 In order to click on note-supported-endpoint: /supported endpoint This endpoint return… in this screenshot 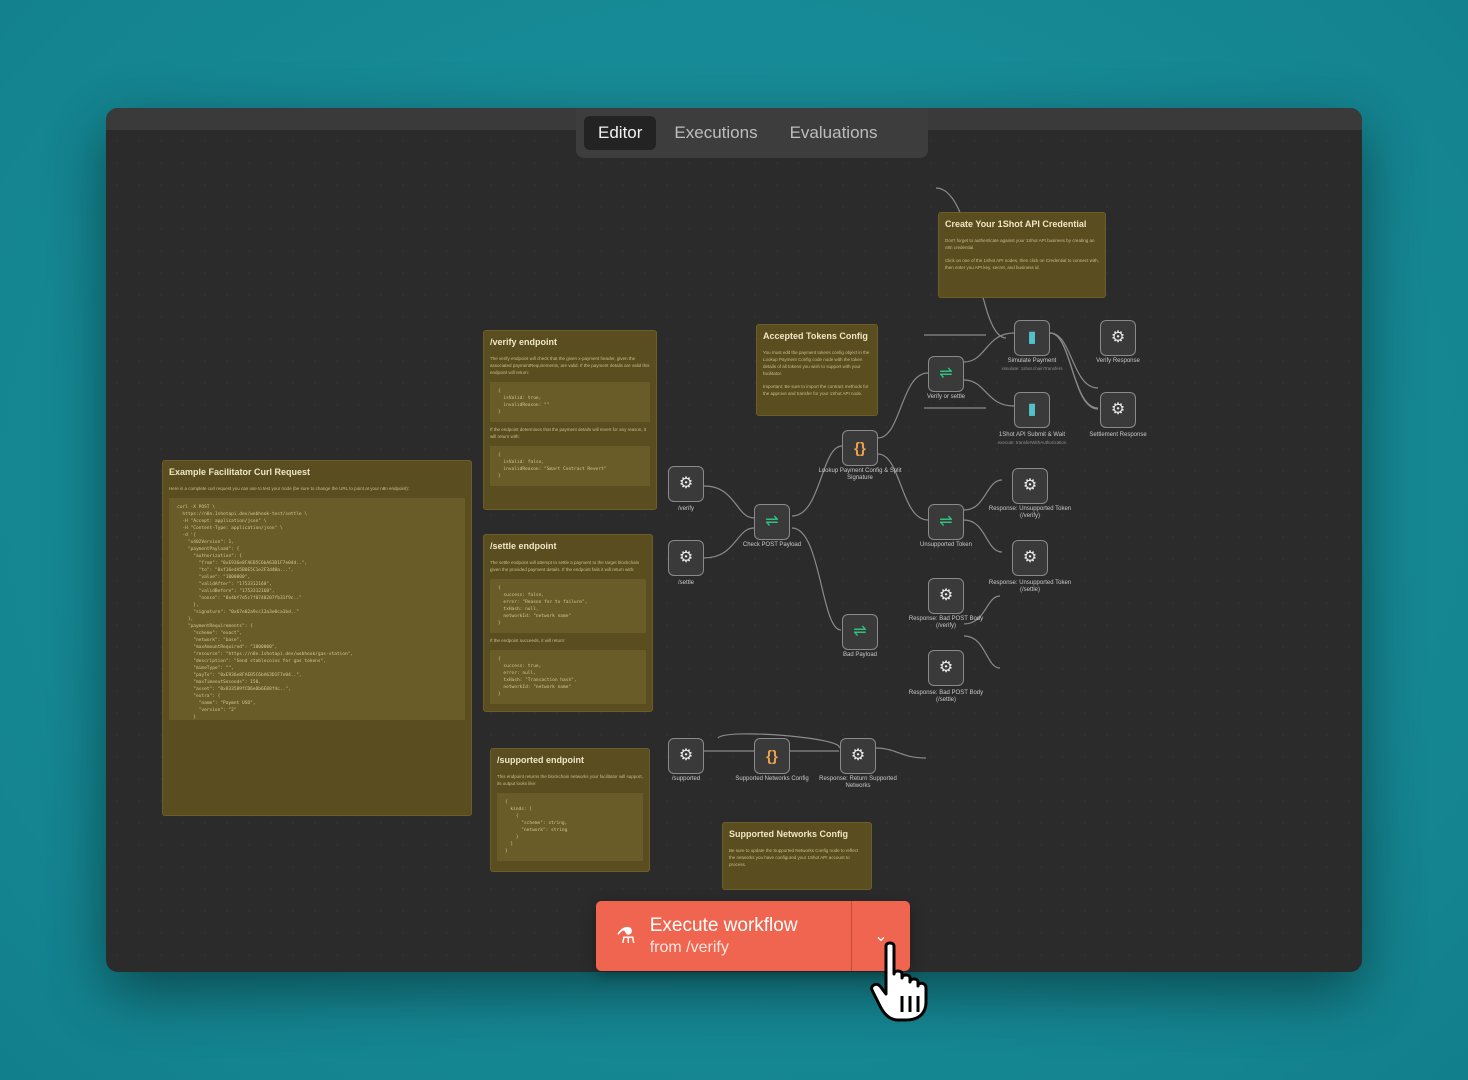, I will do `click(570, 810)`.